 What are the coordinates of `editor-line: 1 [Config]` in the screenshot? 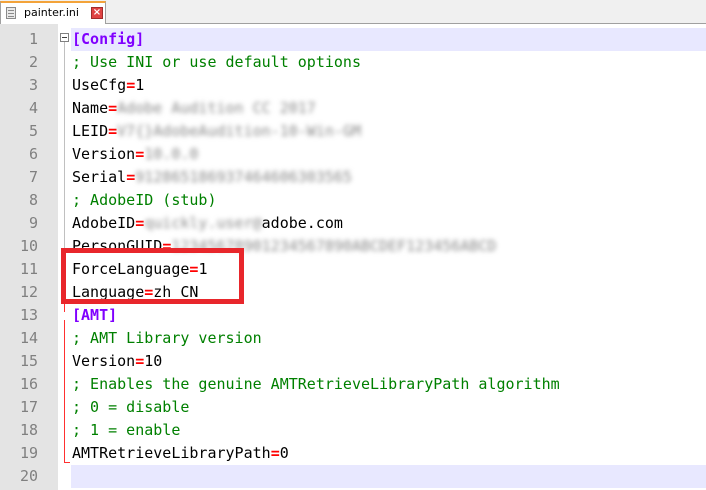 It's located at (353, 39).